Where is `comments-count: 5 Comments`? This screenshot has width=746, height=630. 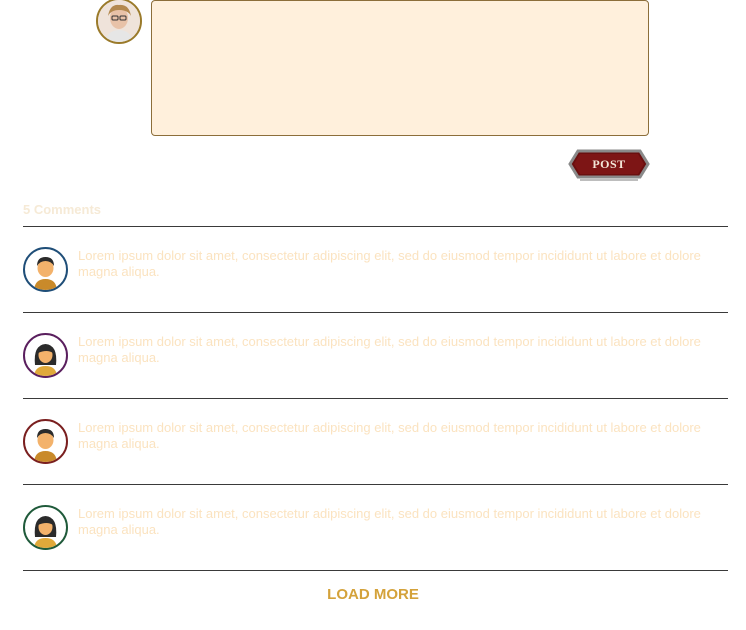 comments-count: 5 Comments is located at coordinates (62, 209).